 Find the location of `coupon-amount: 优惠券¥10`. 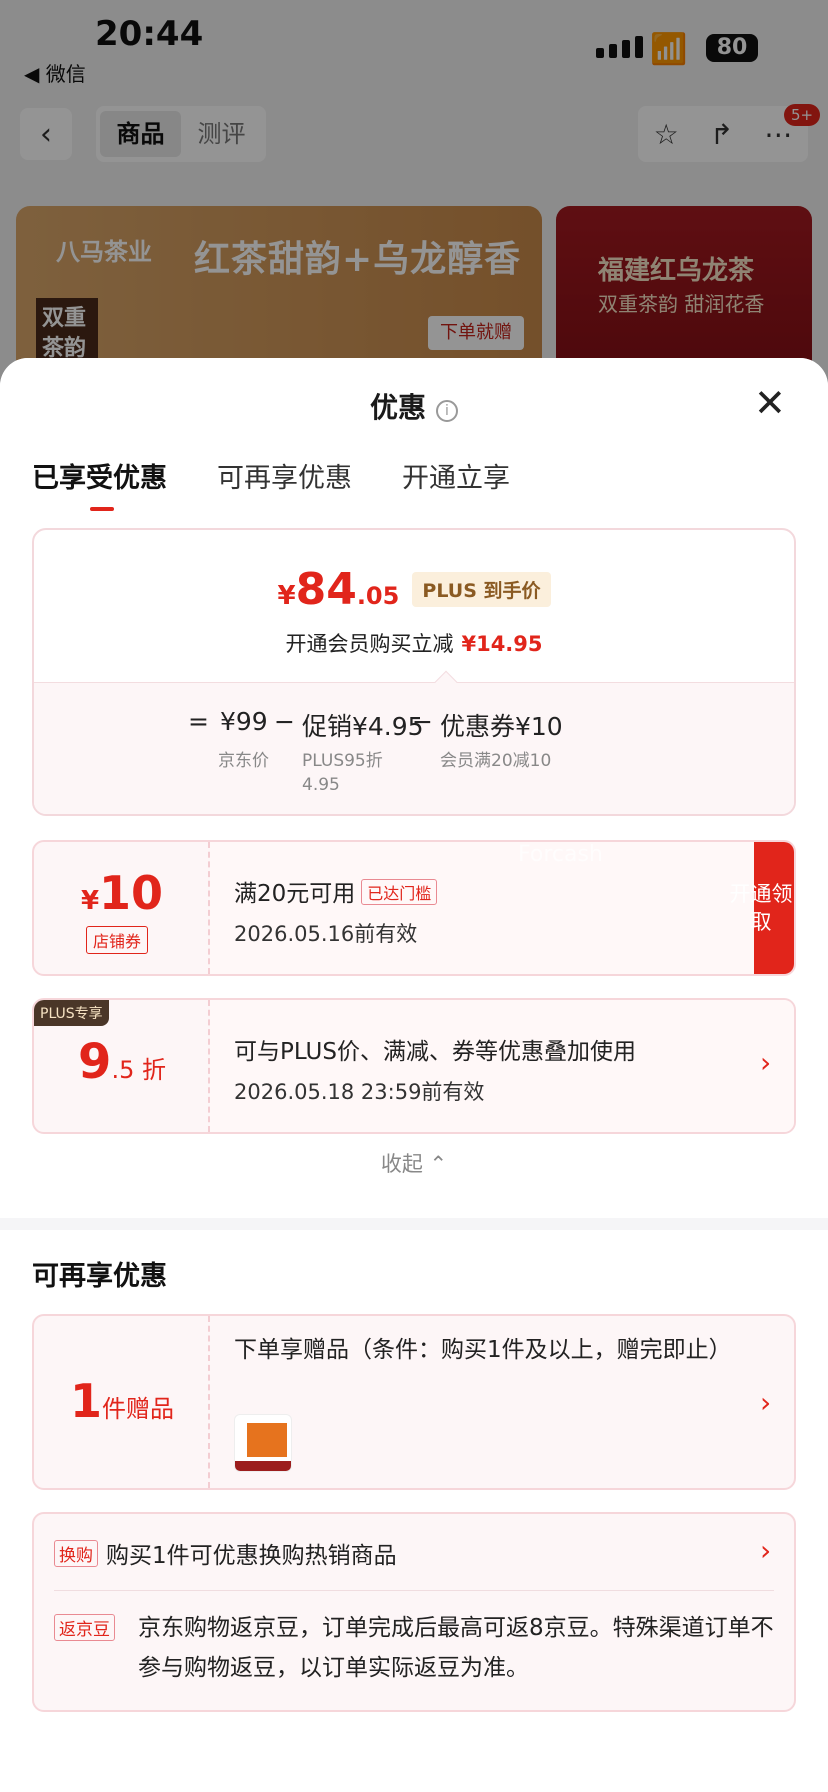

coupon-amount: 优惠券¥10 is located at coordinates (501, 726).